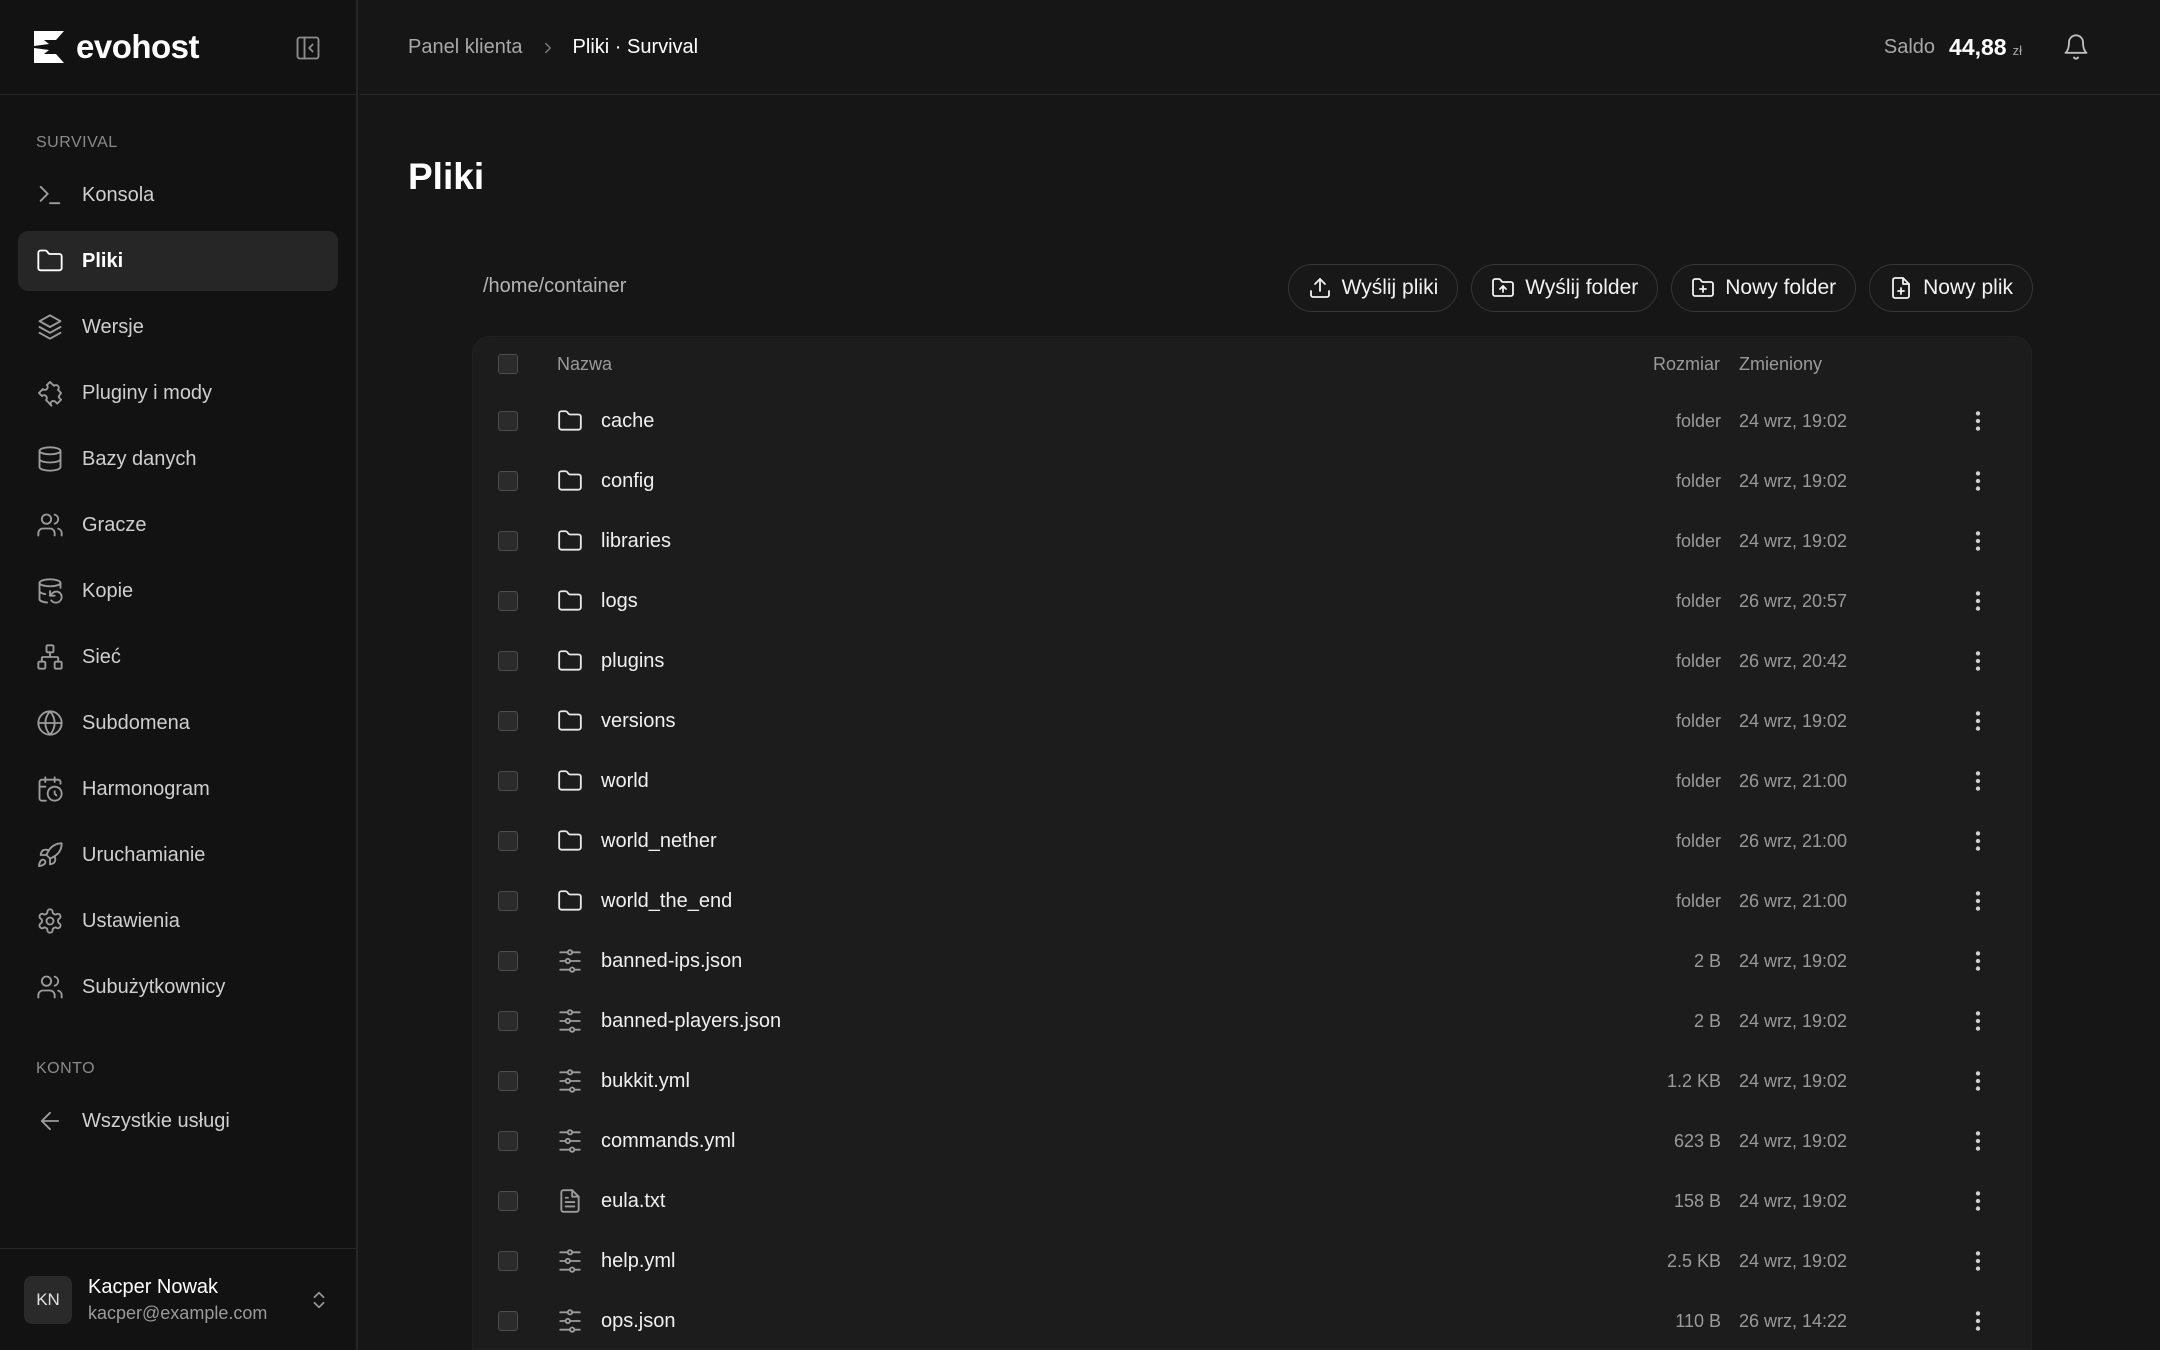 The image size is (2160, 1350). Describe the element at coordinates (1252, 1141) in the screenshot. I see `table-row: commands.yml 623 B 24 wrz, 19:02` at that location.